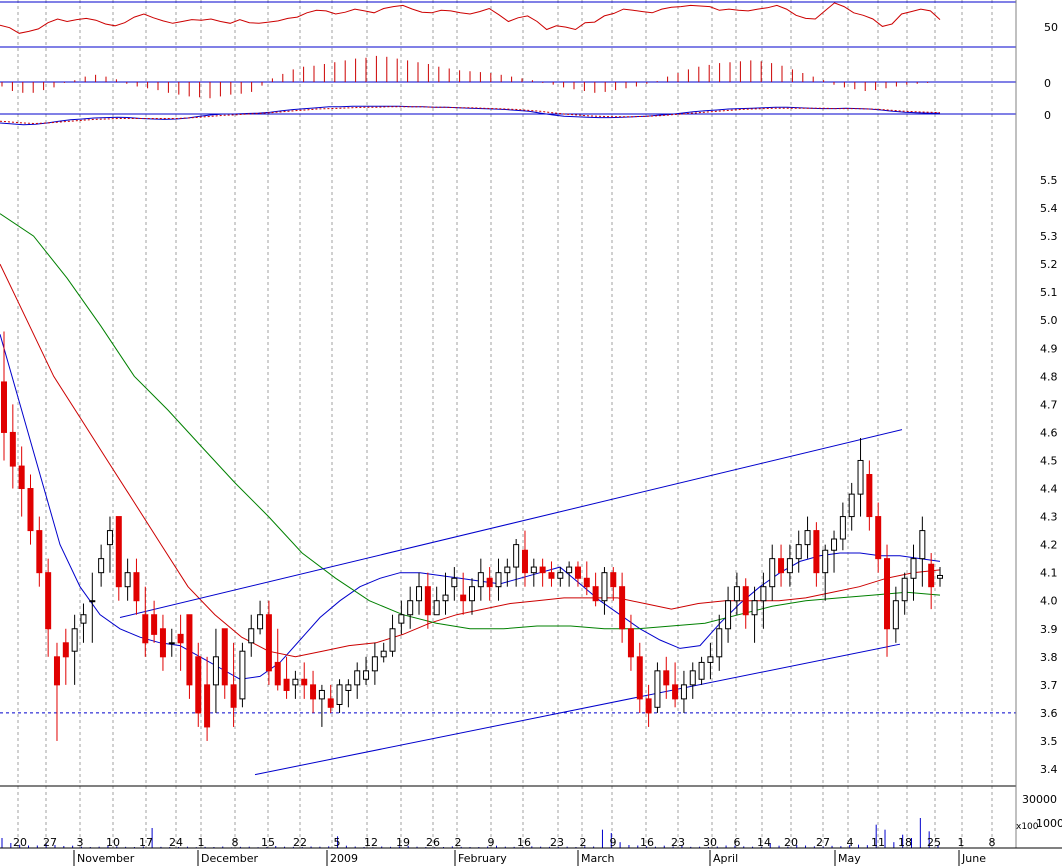  Describe the element at coordinates (992, 842) in the screenshot. I see `x-tick-day: 8` at that location.